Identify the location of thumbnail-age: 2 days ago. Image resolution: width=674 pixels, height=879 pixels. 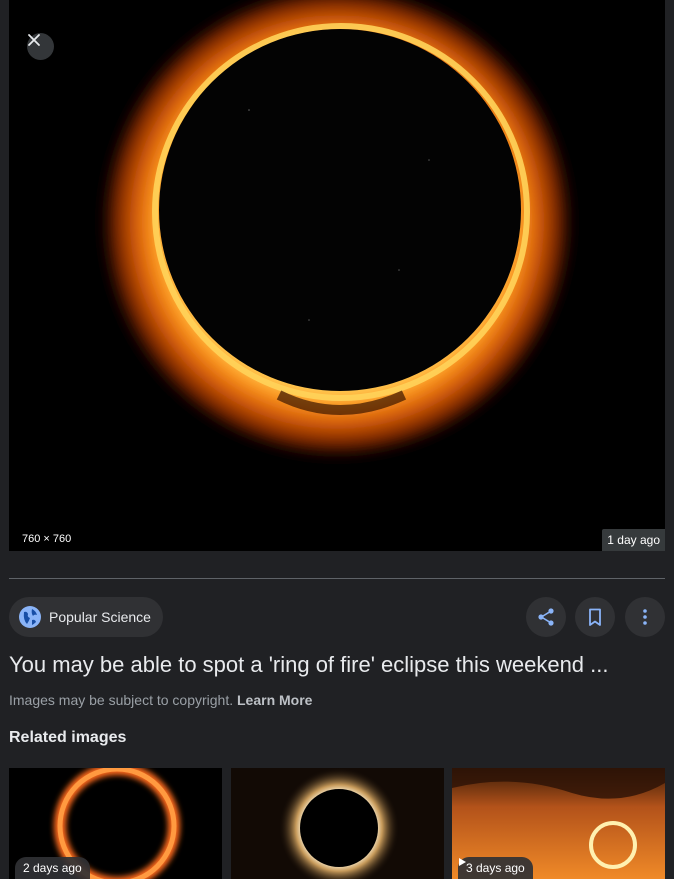
(52, 868).